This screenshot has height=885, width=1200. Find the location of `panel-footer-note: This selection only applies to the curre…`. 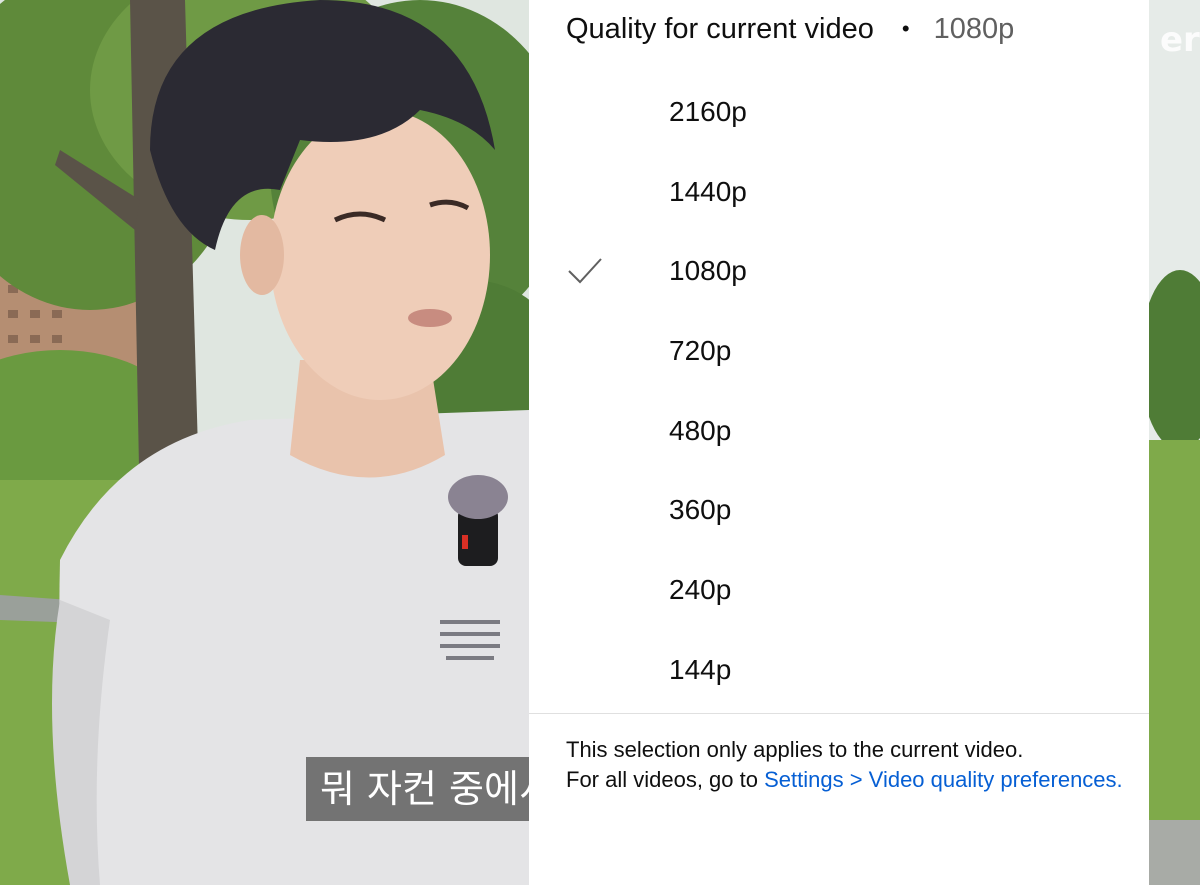

panel-footer-note: This selection only applies to the curre… is located at coordinates (846, 764).